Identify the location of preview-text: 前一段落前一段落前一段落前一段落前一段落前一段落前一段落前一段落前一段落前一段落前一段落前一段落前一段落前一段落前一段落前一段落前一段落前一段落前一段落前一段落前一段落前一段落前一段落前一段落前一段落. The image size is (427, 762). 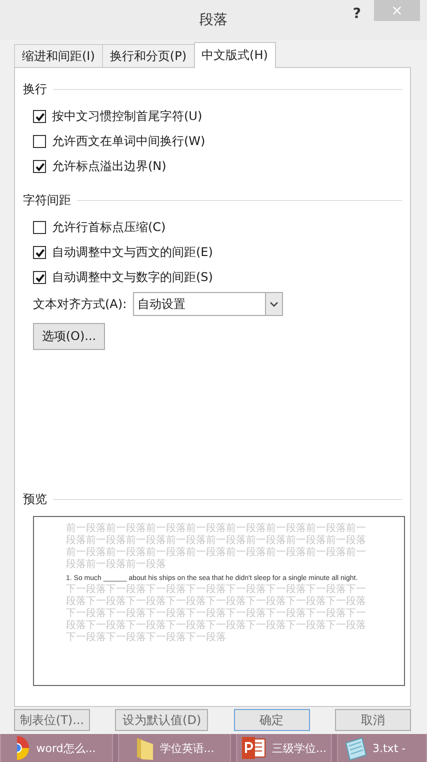
(216, 547).